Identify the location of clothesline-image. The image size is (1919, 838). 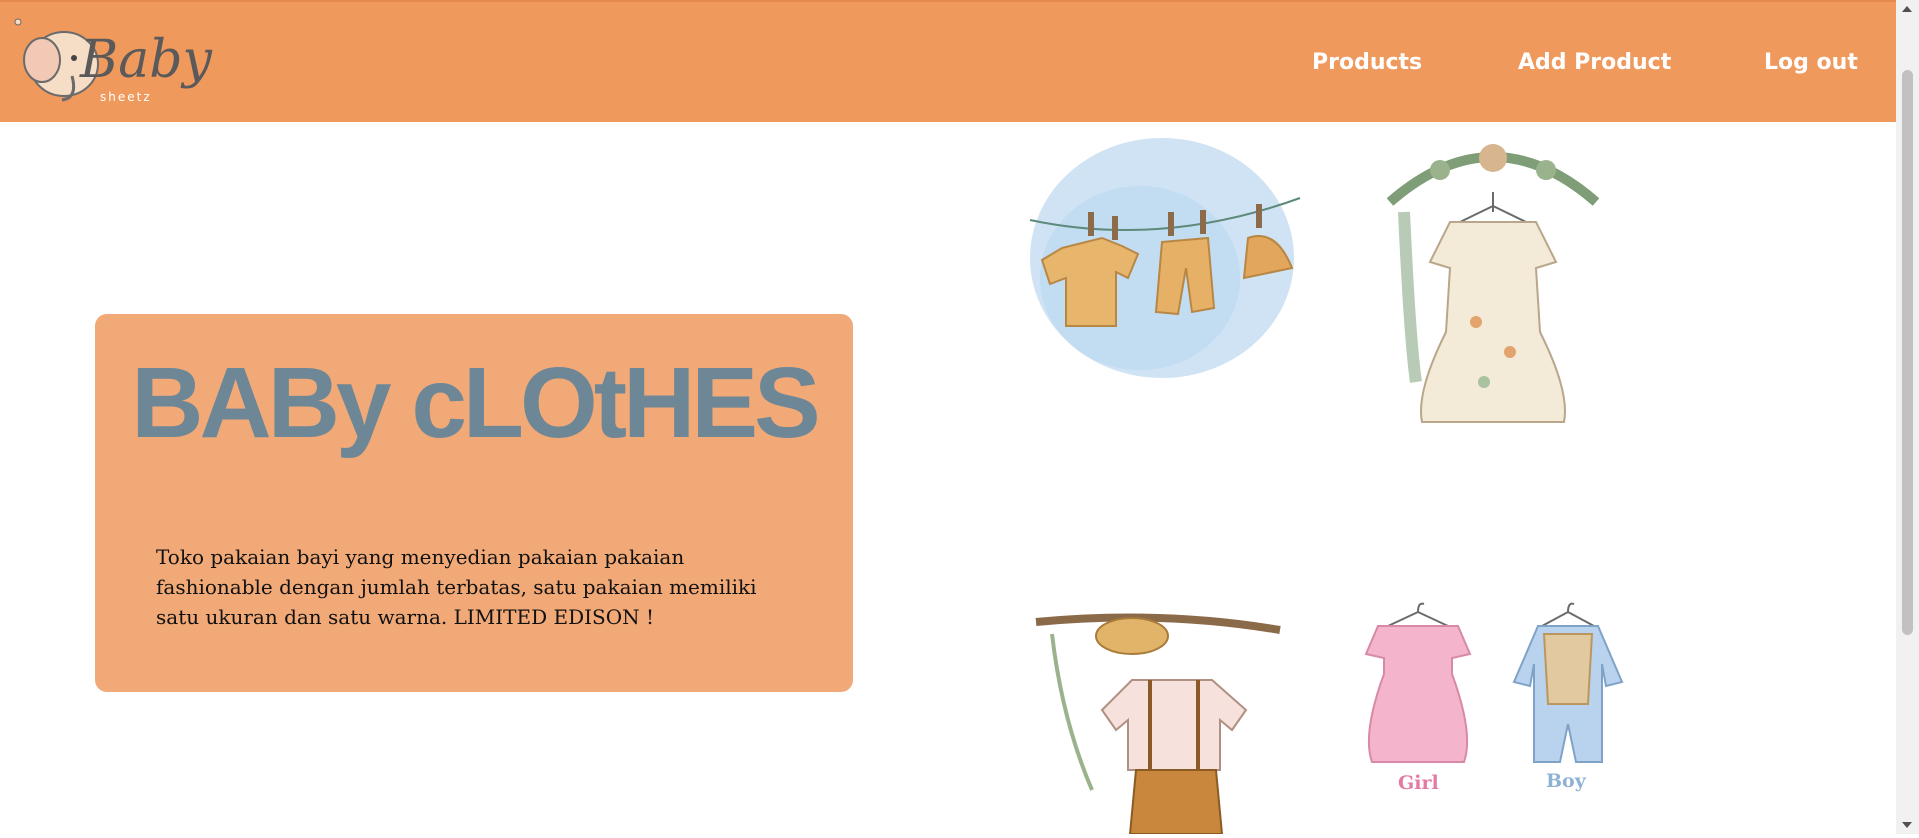
(1165, 262).